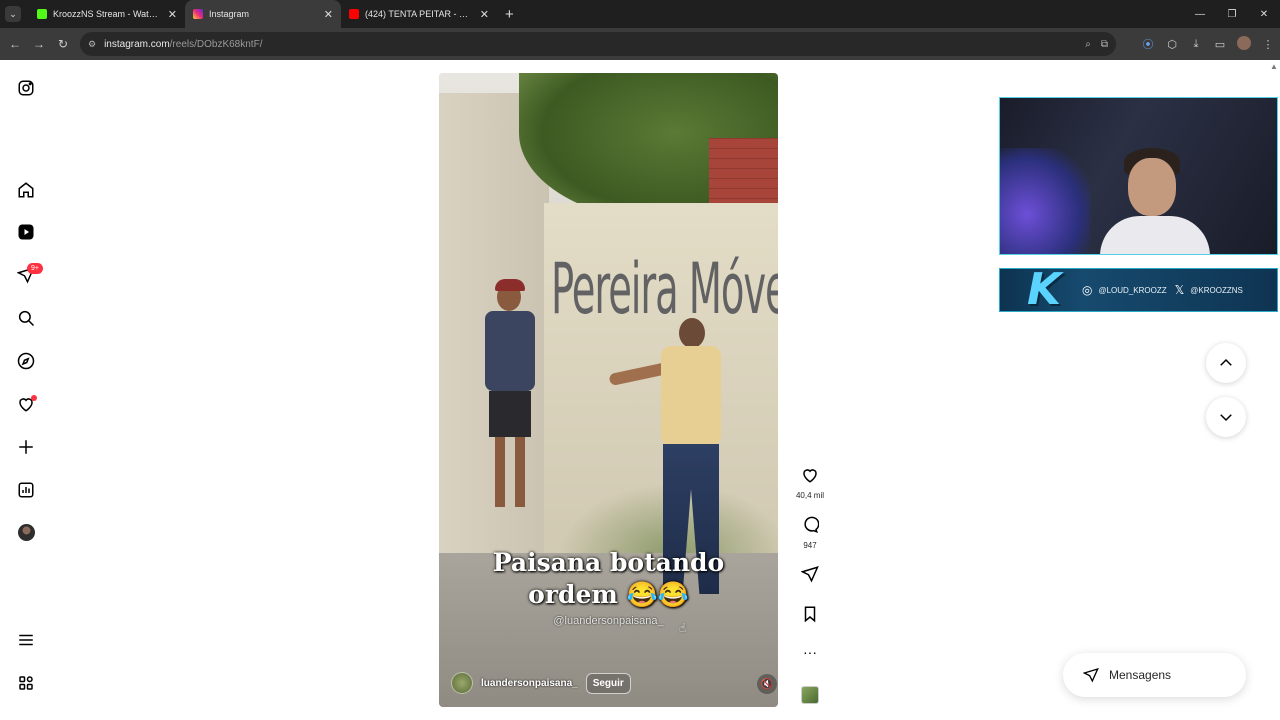  I want to click on x-handle: 𝕏 @KROOZZNS, so click(1209, 290).